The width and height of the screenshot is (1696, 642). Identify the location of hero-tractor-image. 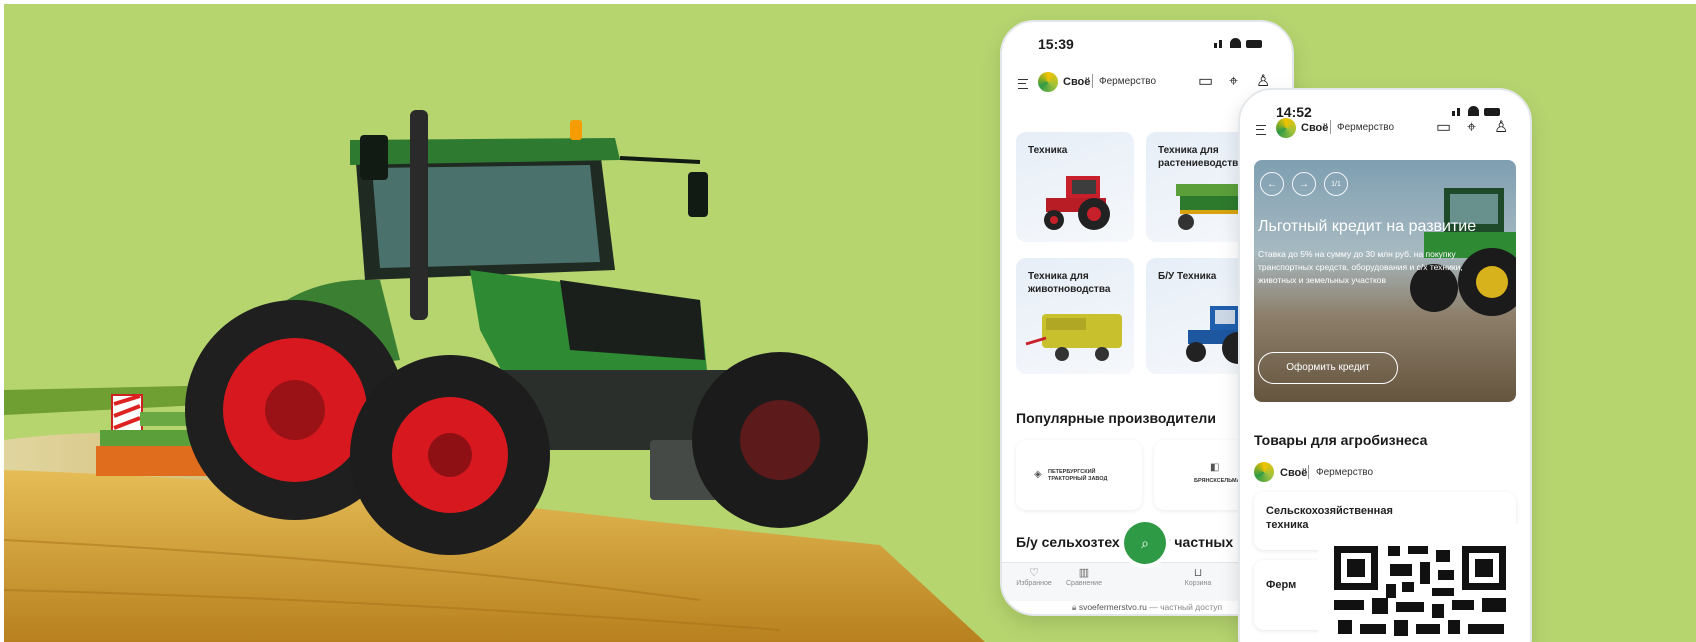
(1463, 252).